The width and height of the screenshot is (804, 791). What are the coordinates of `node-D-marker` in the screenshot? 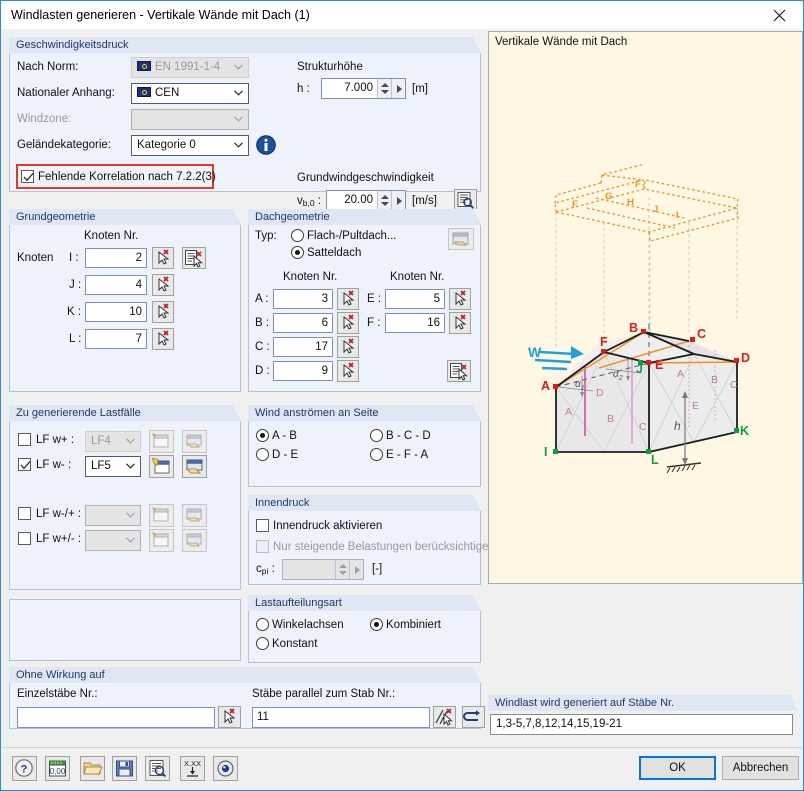 It's located at (736, 360).